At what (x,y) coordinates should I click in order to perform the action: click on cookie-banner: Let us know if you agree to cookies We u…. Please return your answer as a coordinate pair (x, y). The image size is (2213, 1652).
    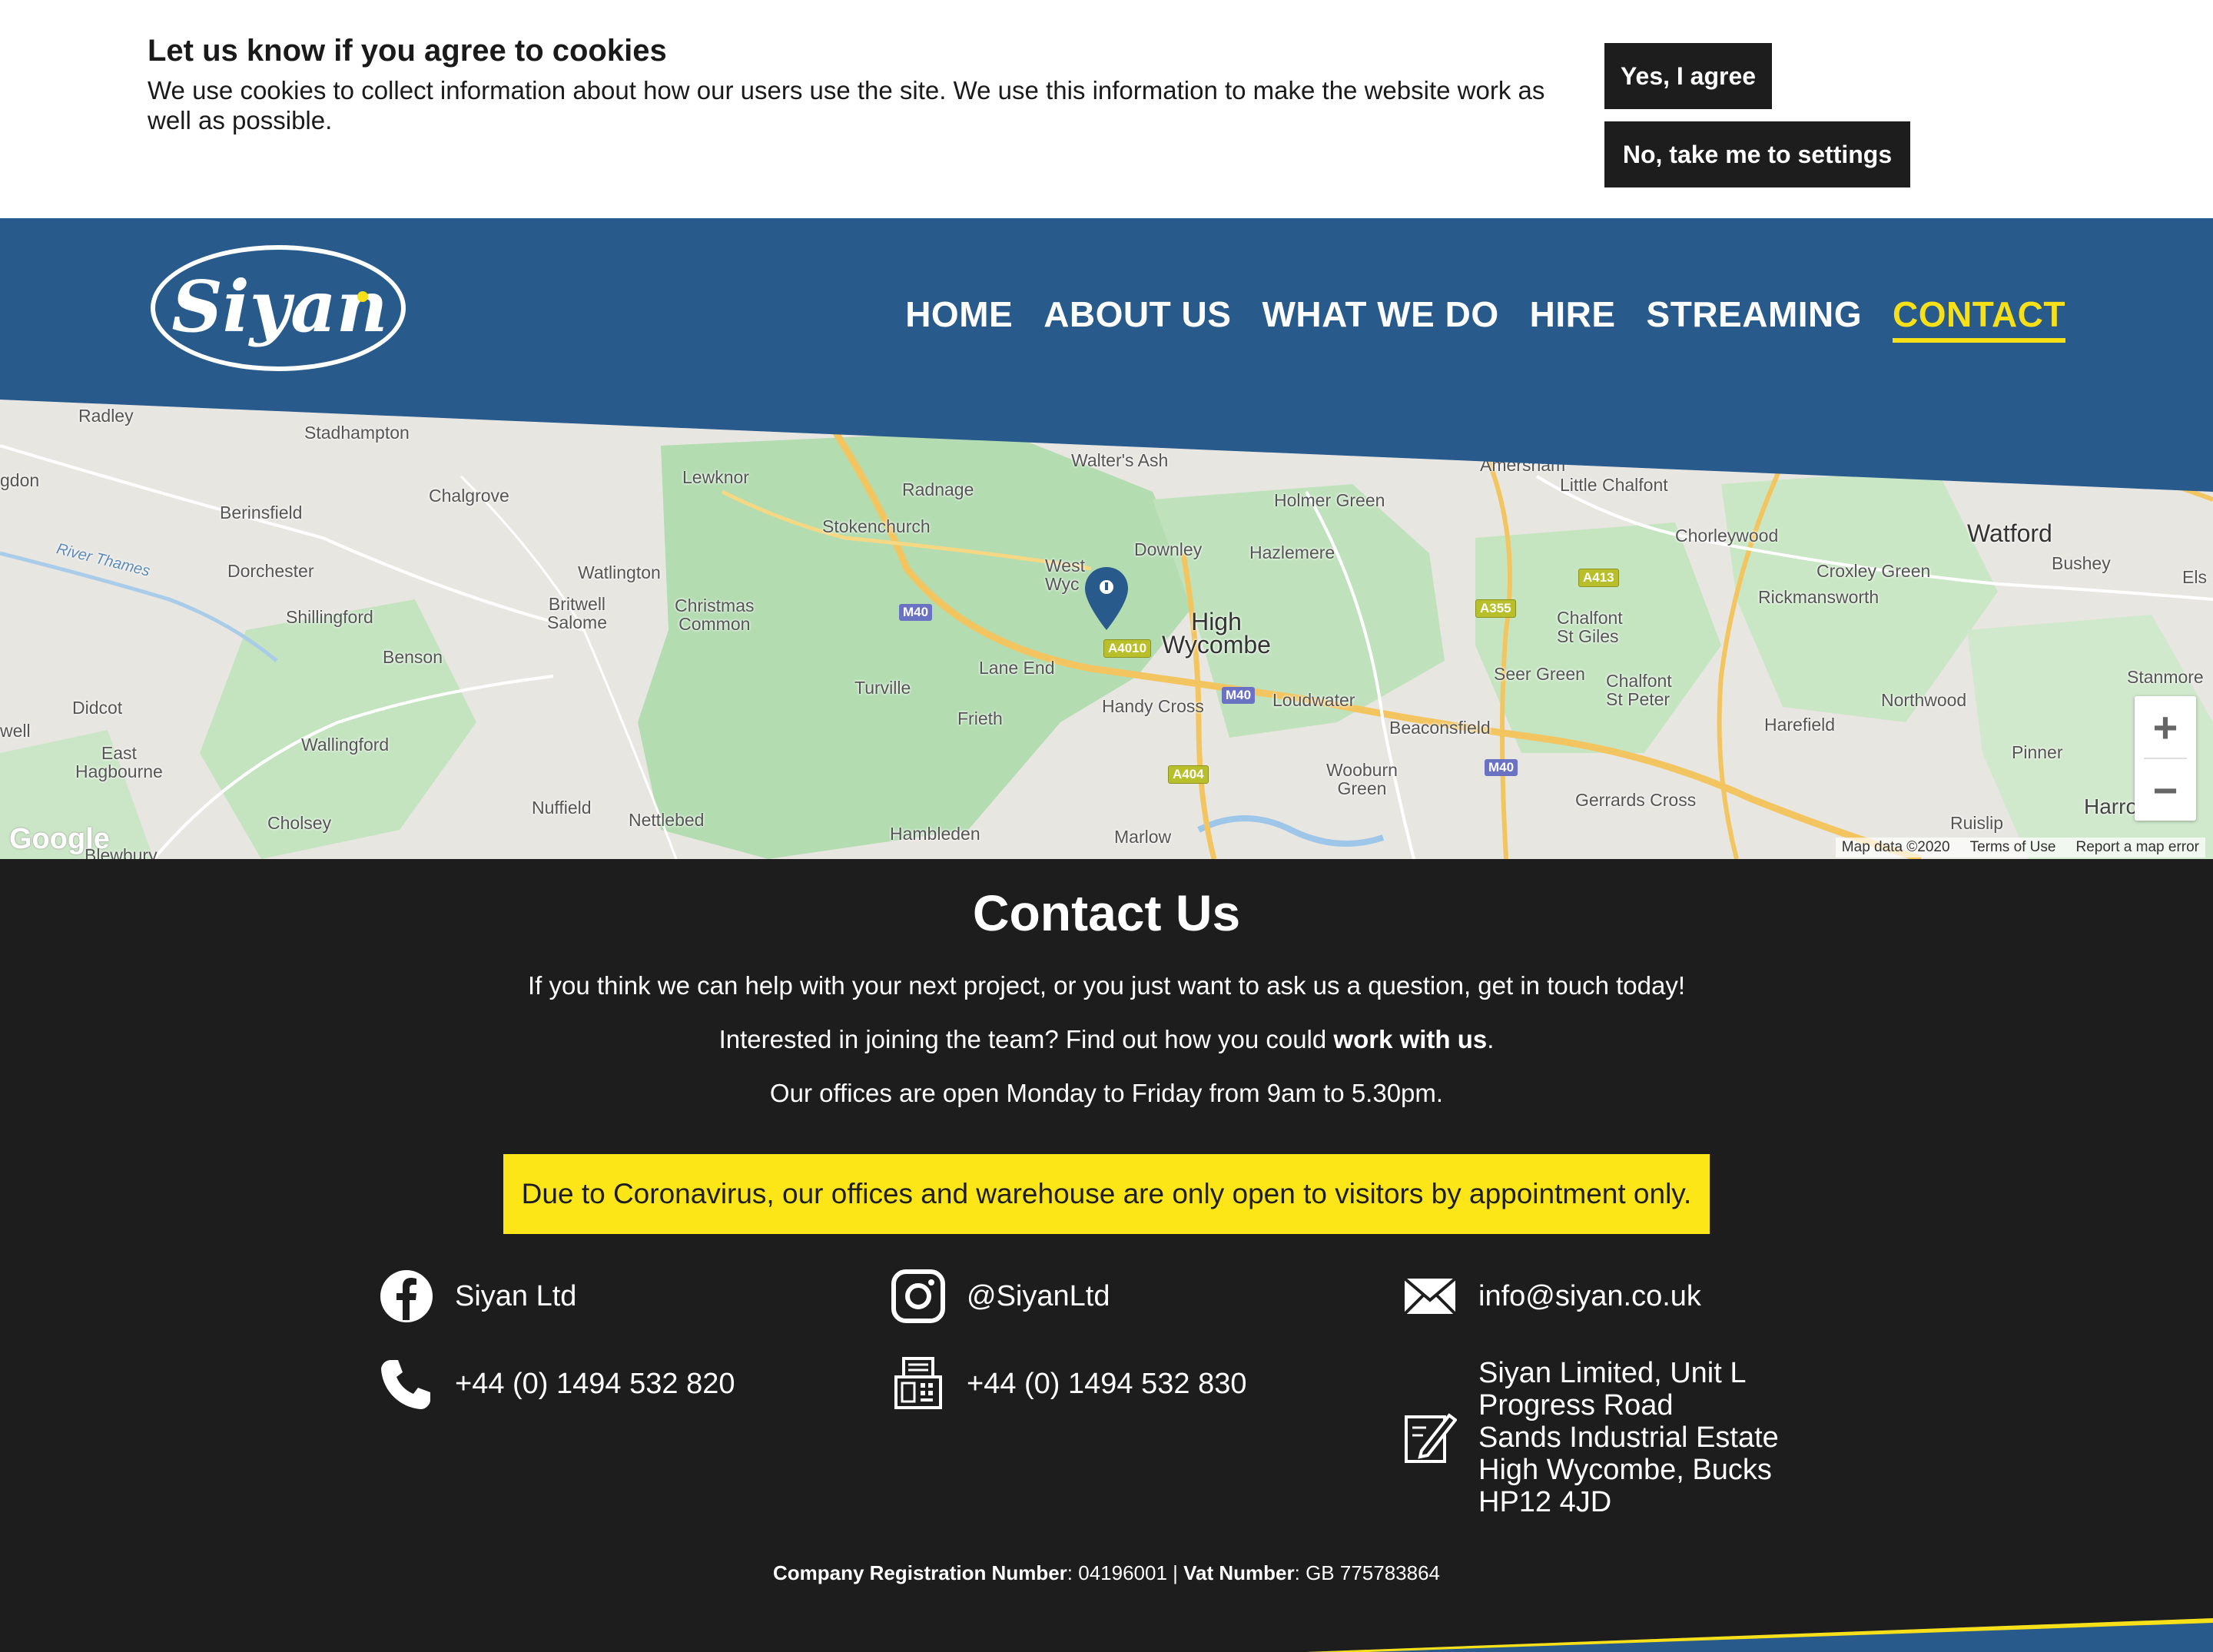
    Looking at the image, I should click on (1106, 109).